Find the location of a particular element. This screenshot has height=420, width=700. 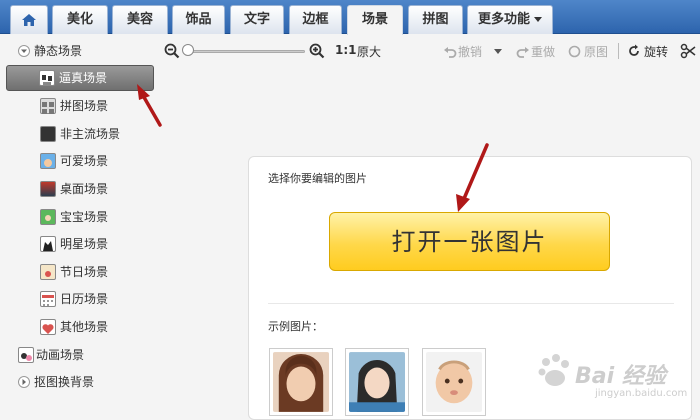

tab-scene: 场景 is located at coordinates (375, 20).